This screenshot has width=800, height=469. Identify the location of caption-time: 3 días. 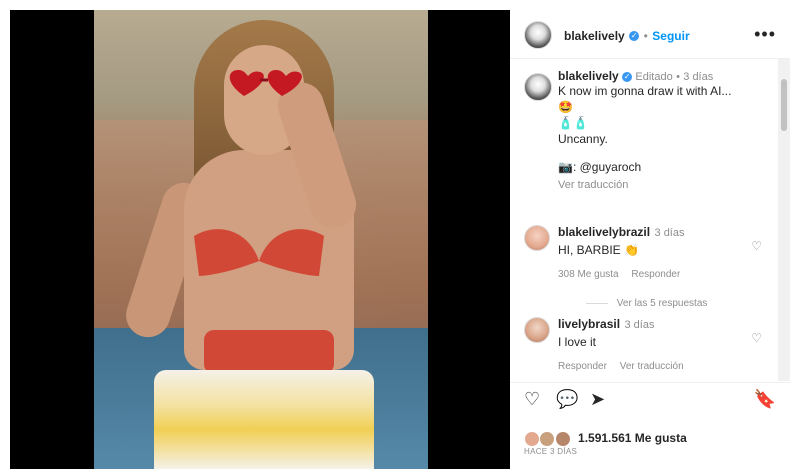
(698, 77).